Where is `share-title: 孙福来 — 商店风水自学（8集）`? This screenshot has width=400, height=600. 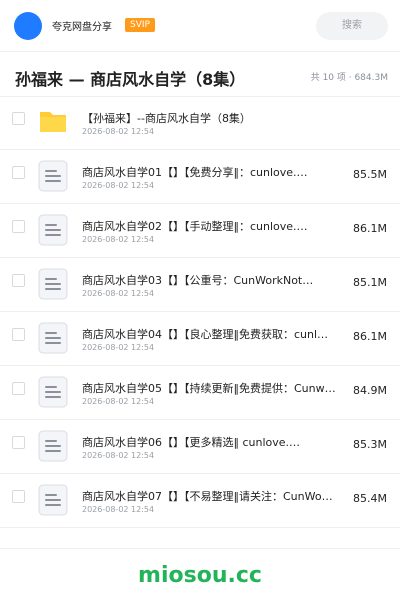 share-title: 孙福来 — 商店风水自学（8集） is located at coordinates (130, 79).